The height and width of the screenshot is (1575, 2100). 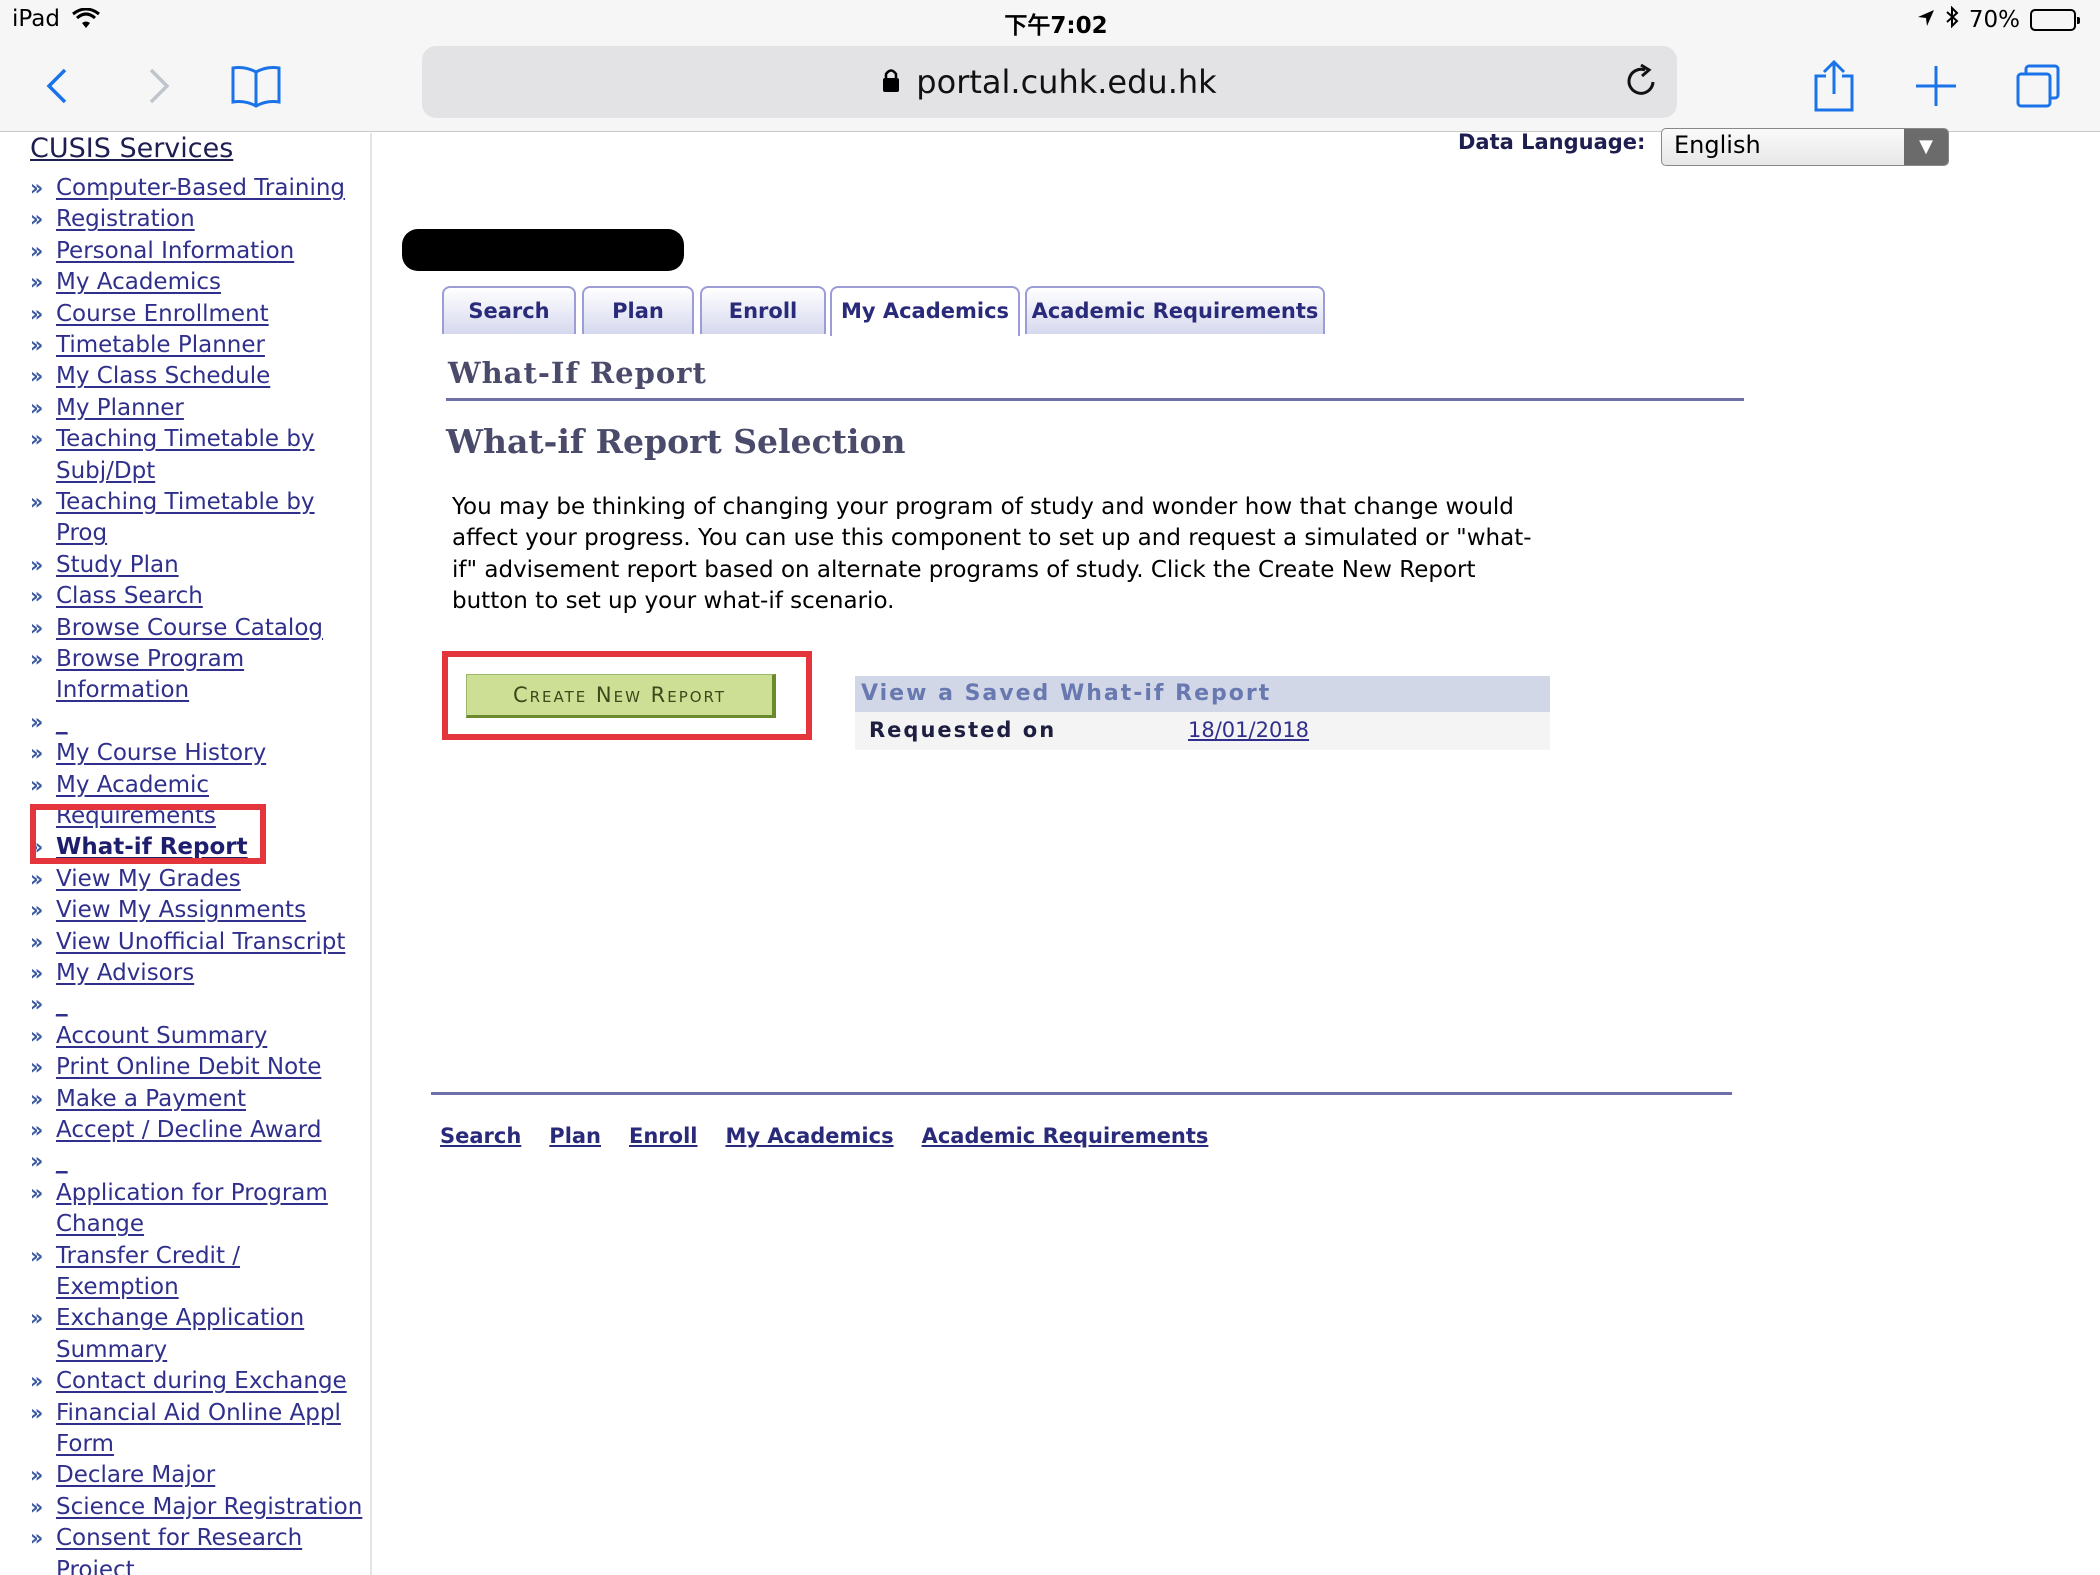 I want to click on new-tab-icon, so click(x=1936, y=86).